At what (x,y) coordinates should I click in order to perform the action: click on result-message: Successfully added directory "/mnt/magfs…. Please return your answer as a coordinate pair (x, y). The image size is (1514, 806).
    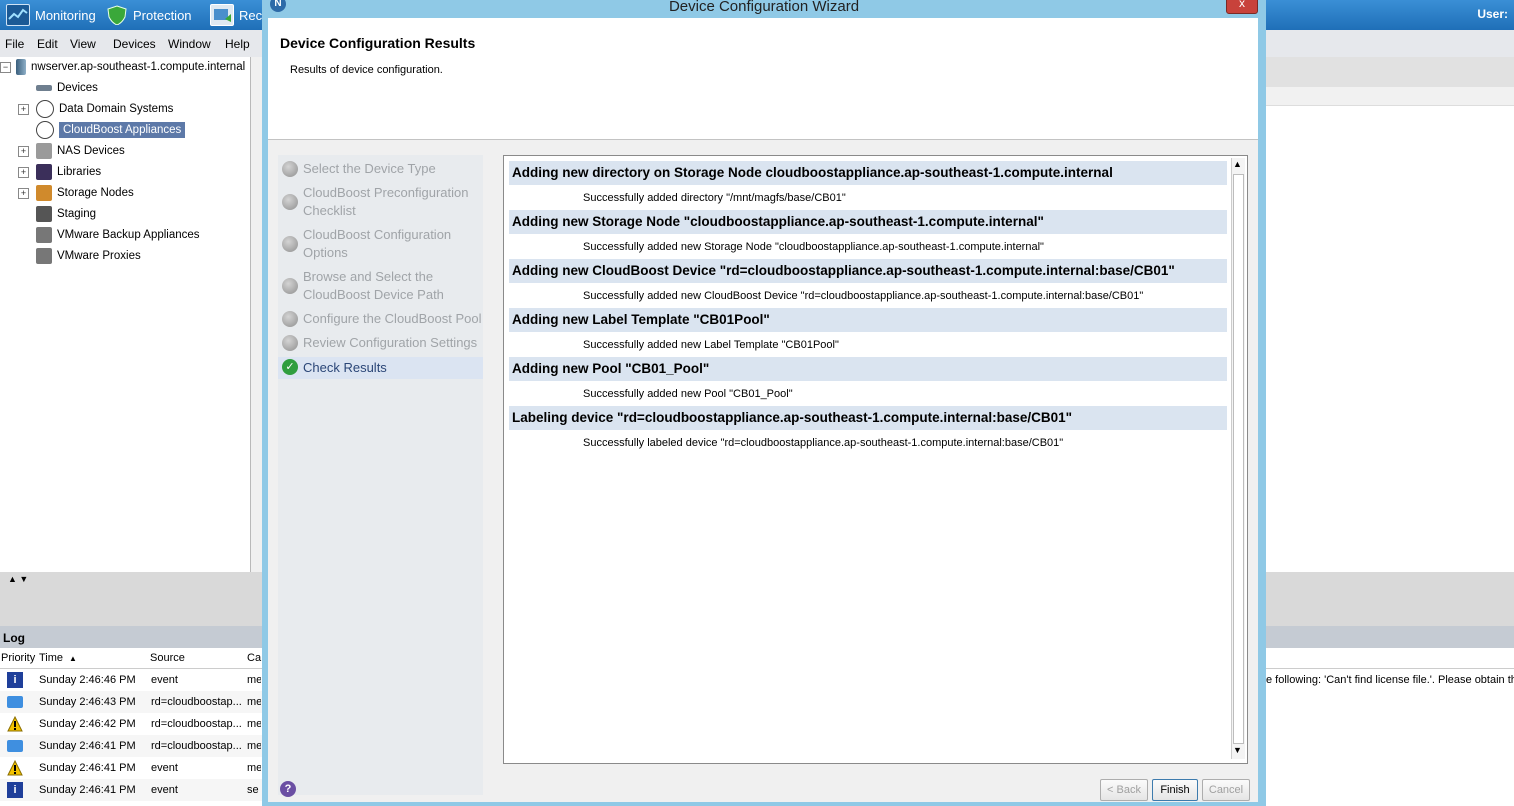
    Looking at the image, I should click on (714, 198).